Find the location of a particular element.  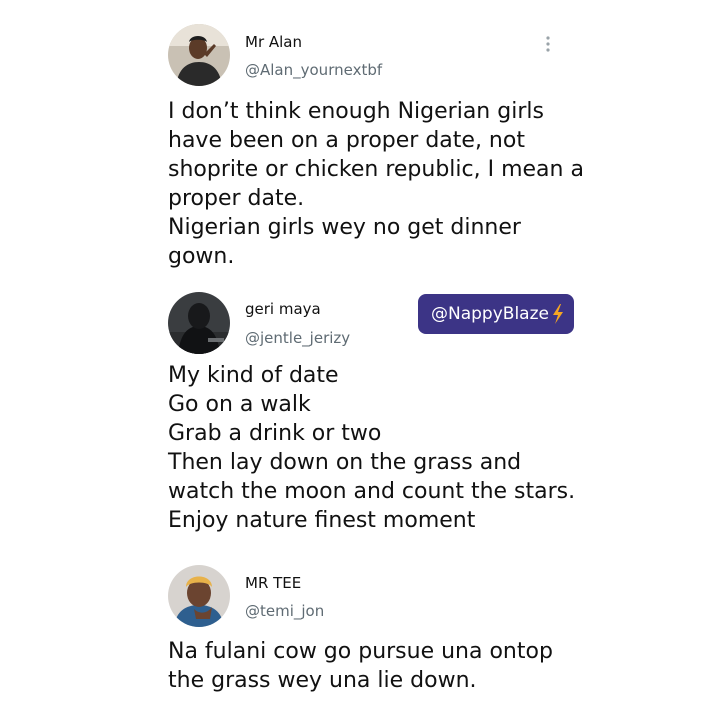

user-handle: @jentle_jerizy is located at coordinates (297, 338).